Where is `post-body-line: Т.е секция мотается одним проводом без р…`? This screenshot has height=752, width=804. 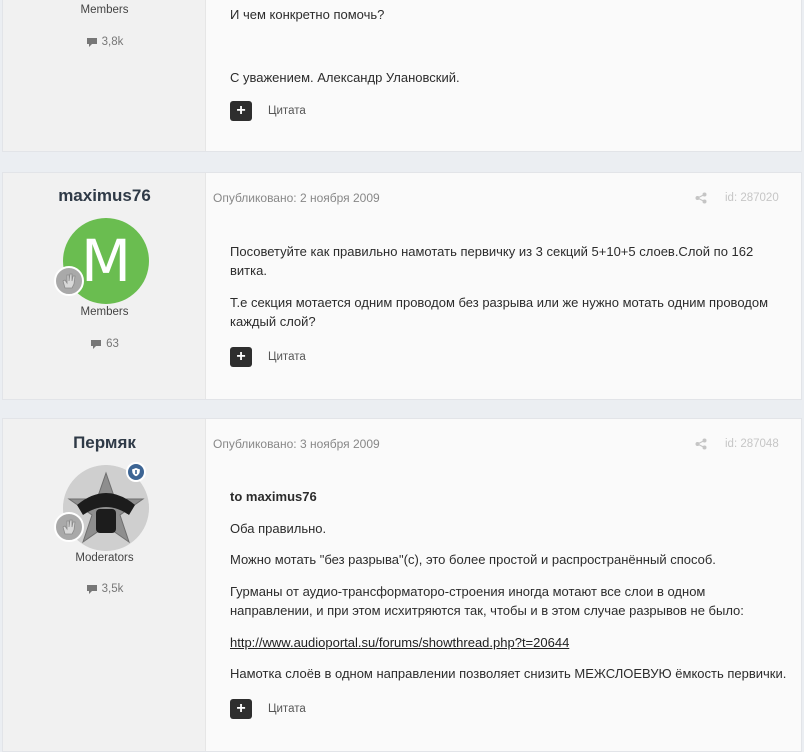 post-body-line: Т.е секция мотается одним проводом без р… is located at coordinates (499, 312).